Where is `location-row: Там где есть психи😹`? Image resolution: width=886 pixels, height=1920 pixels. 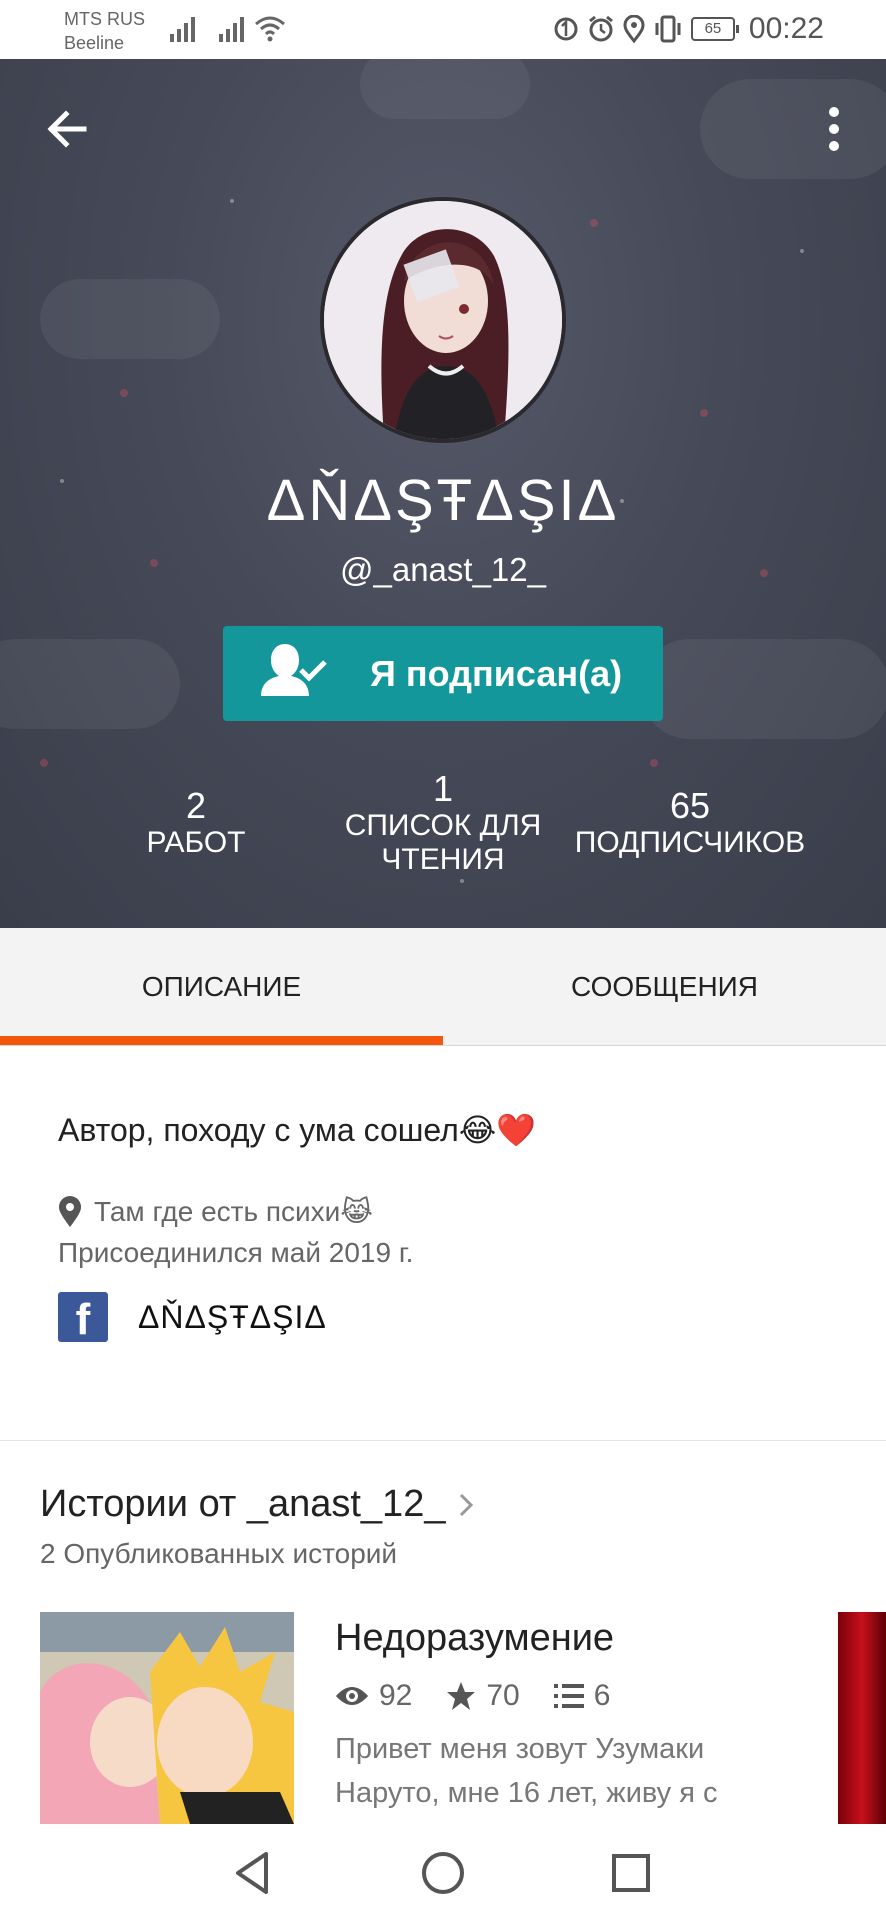
location-row: Там где есть психи😹 is located at coordinates (215, 1211).